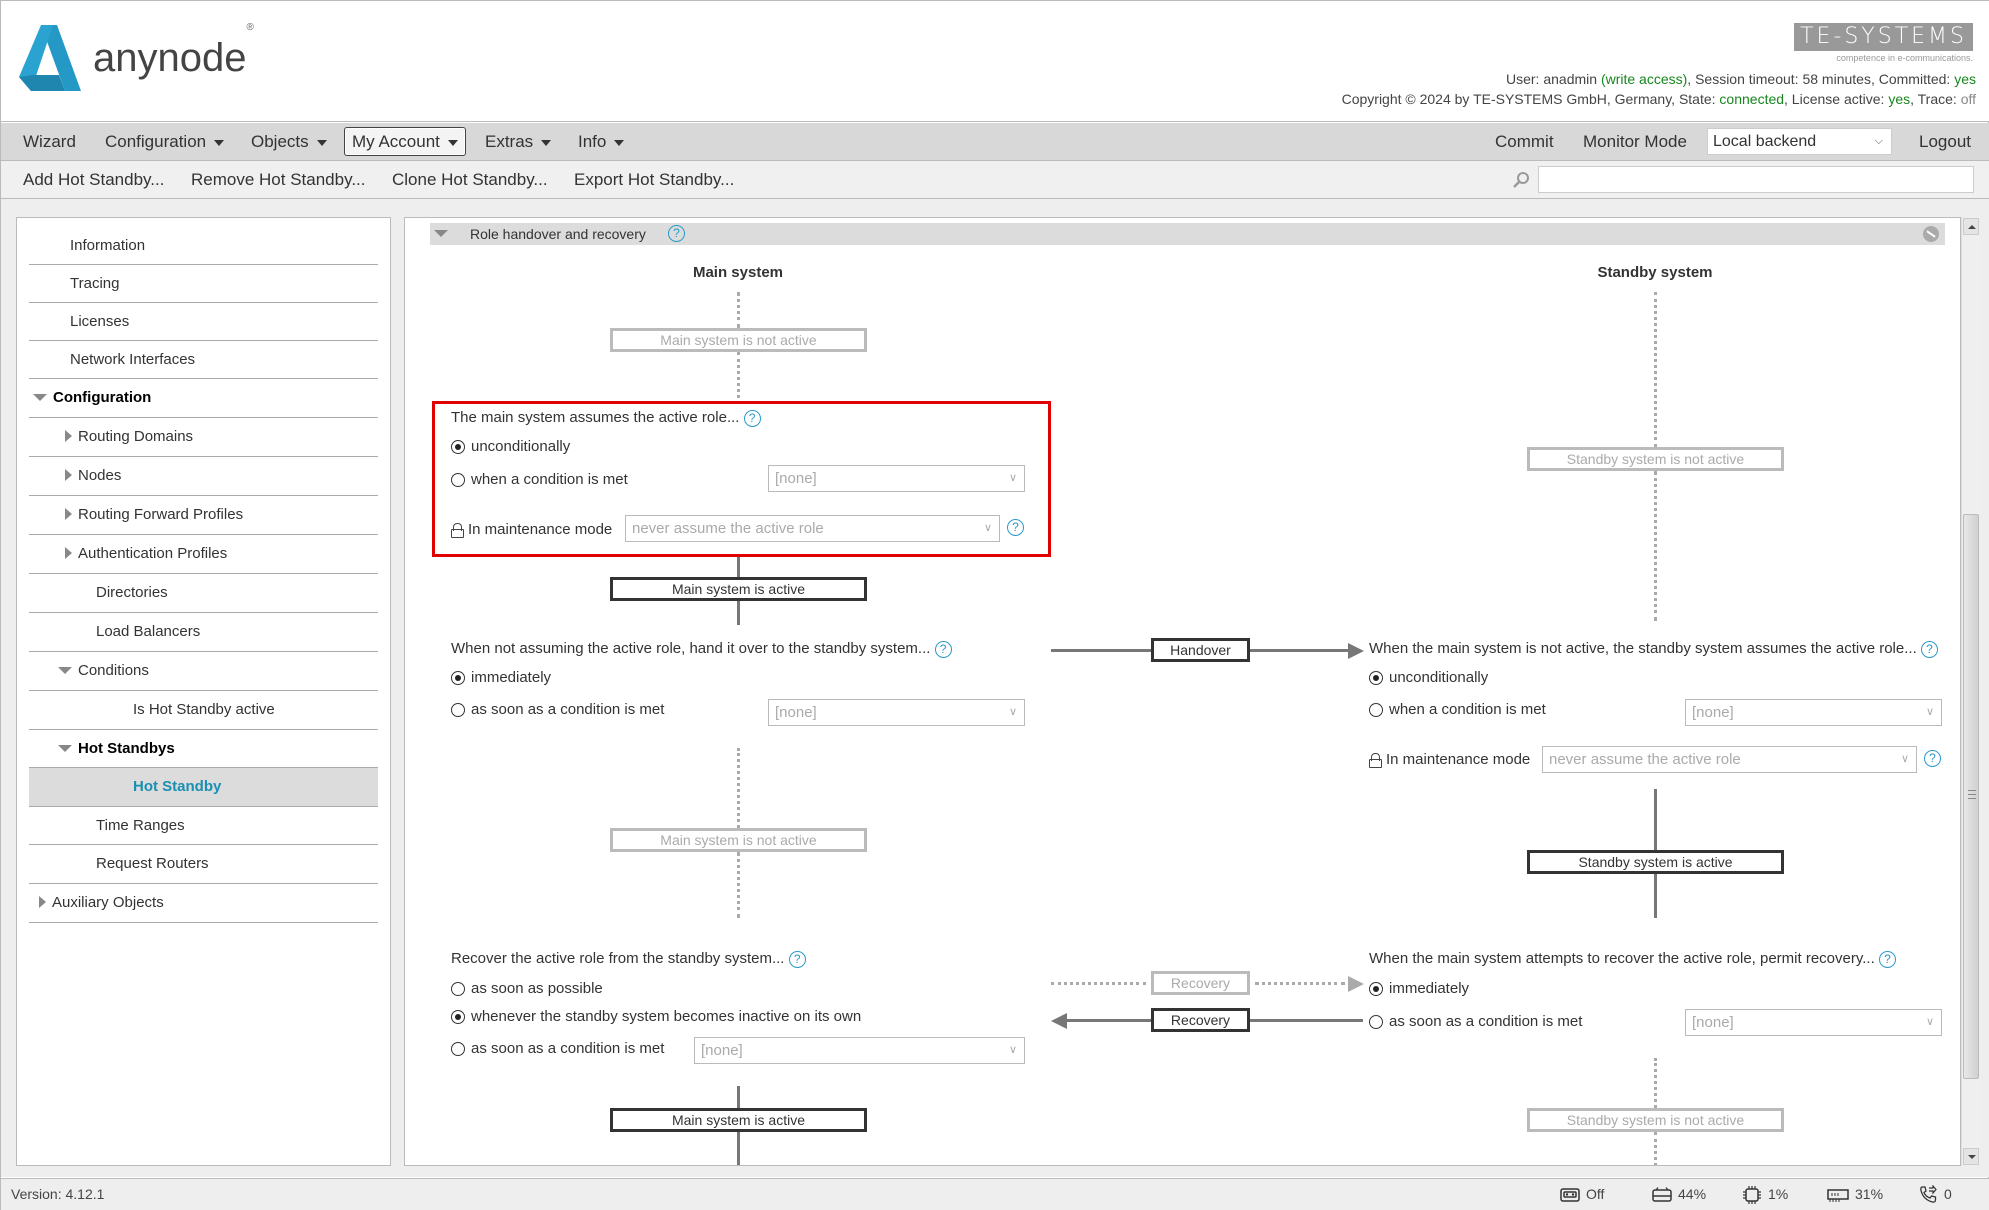 The width and height of the screenshot is (1989, 1210). What do you see at coordinates (1524, 141) in the screenshot?
I see `commit-button: Commit` at bounding box center [1524, 141].